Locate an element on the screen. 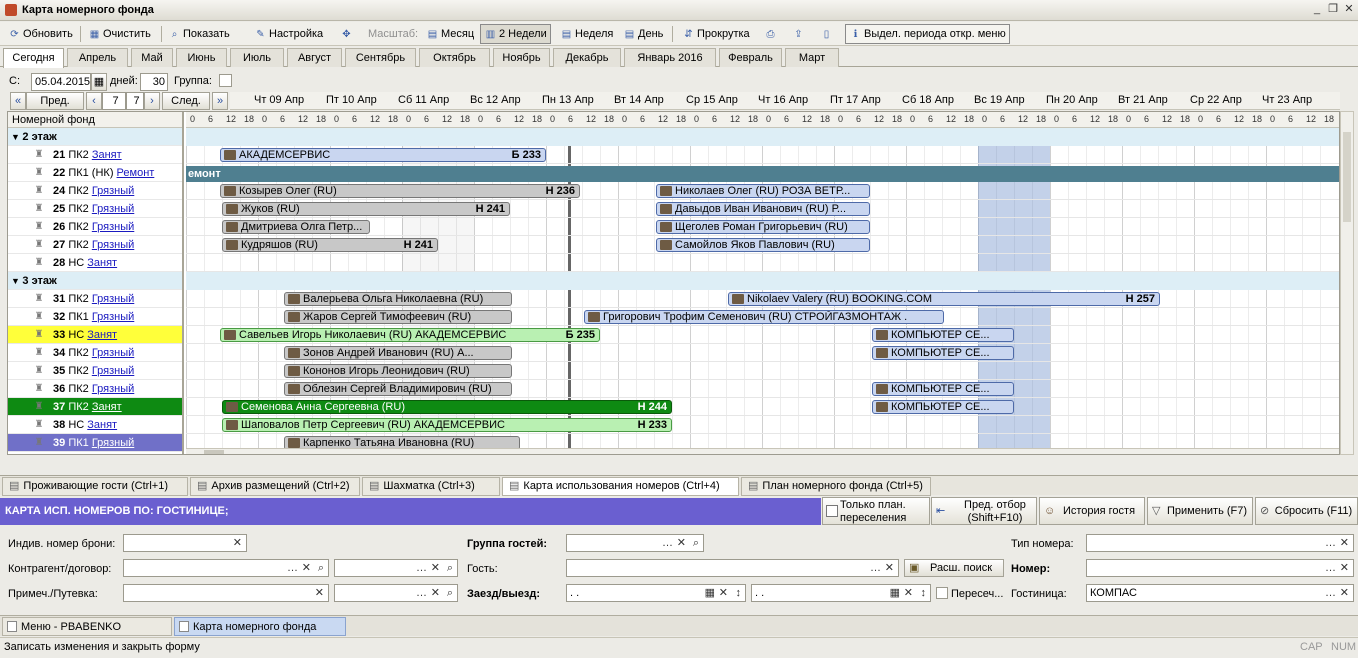 Image resolution: width=1358 pixels, height=658 pixels. tab-1: Апрель is located at coordinates (97, 57).